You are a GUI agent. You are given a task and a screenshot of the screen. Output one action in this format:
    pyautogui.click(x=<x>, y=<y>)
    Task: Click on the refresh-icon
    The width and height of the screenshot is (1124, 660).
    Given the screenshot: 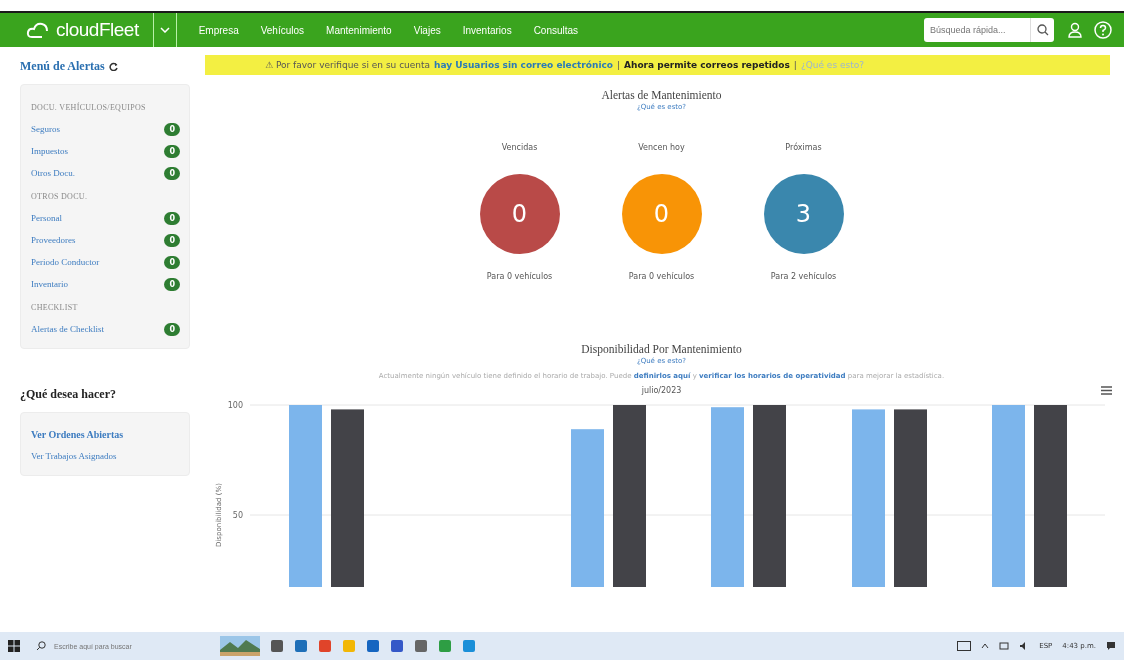 What is the action you would take?
    pyautogui.click(x=113, y=66)
    